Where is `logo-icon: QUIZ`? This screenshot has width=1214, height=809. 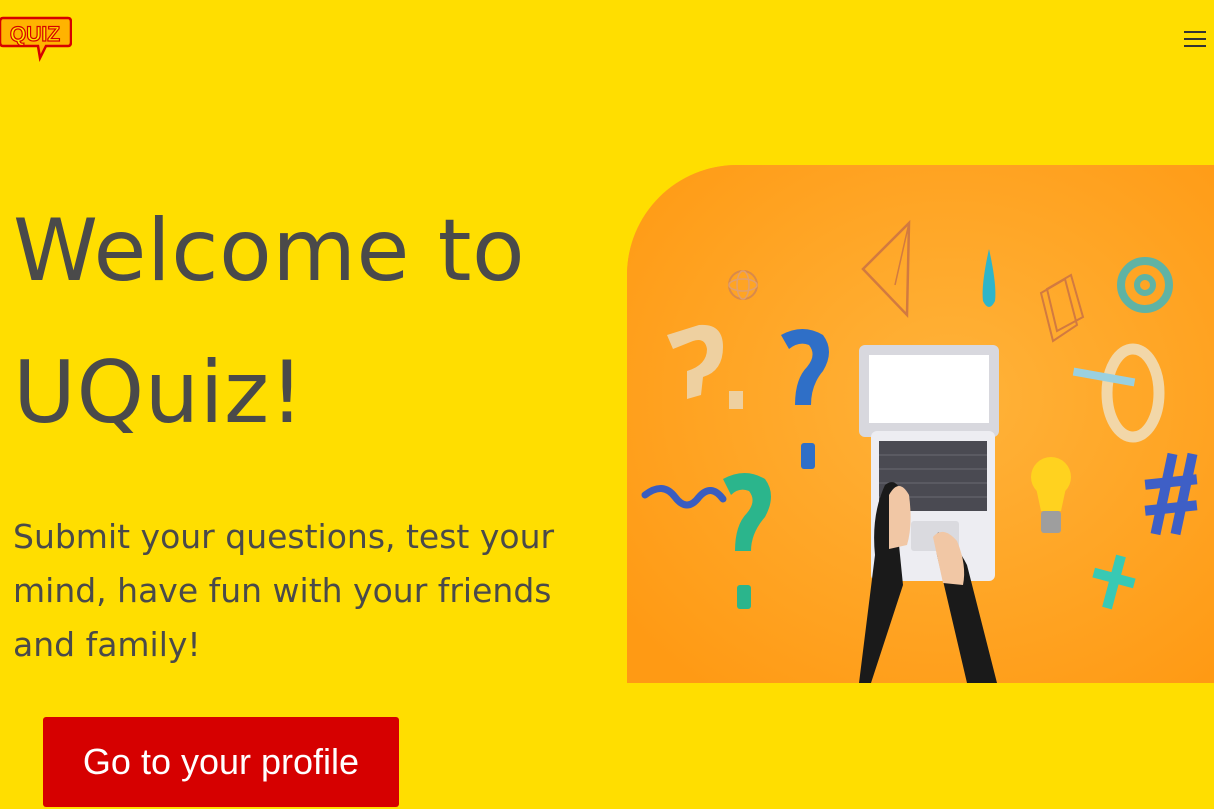
logo-icon: QUIZ is located at coordinates (36, 39).